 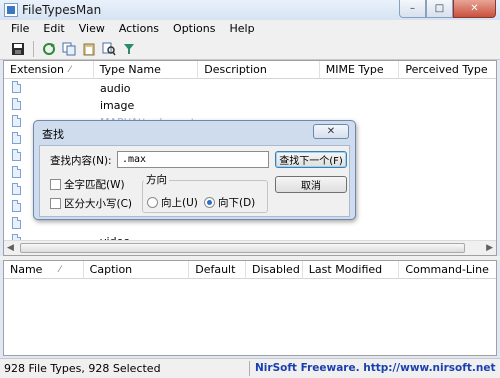 What do you see at coordinates (117, 105) in the screenshot?
I see `type-name: image` at bounding box center [117, 105].